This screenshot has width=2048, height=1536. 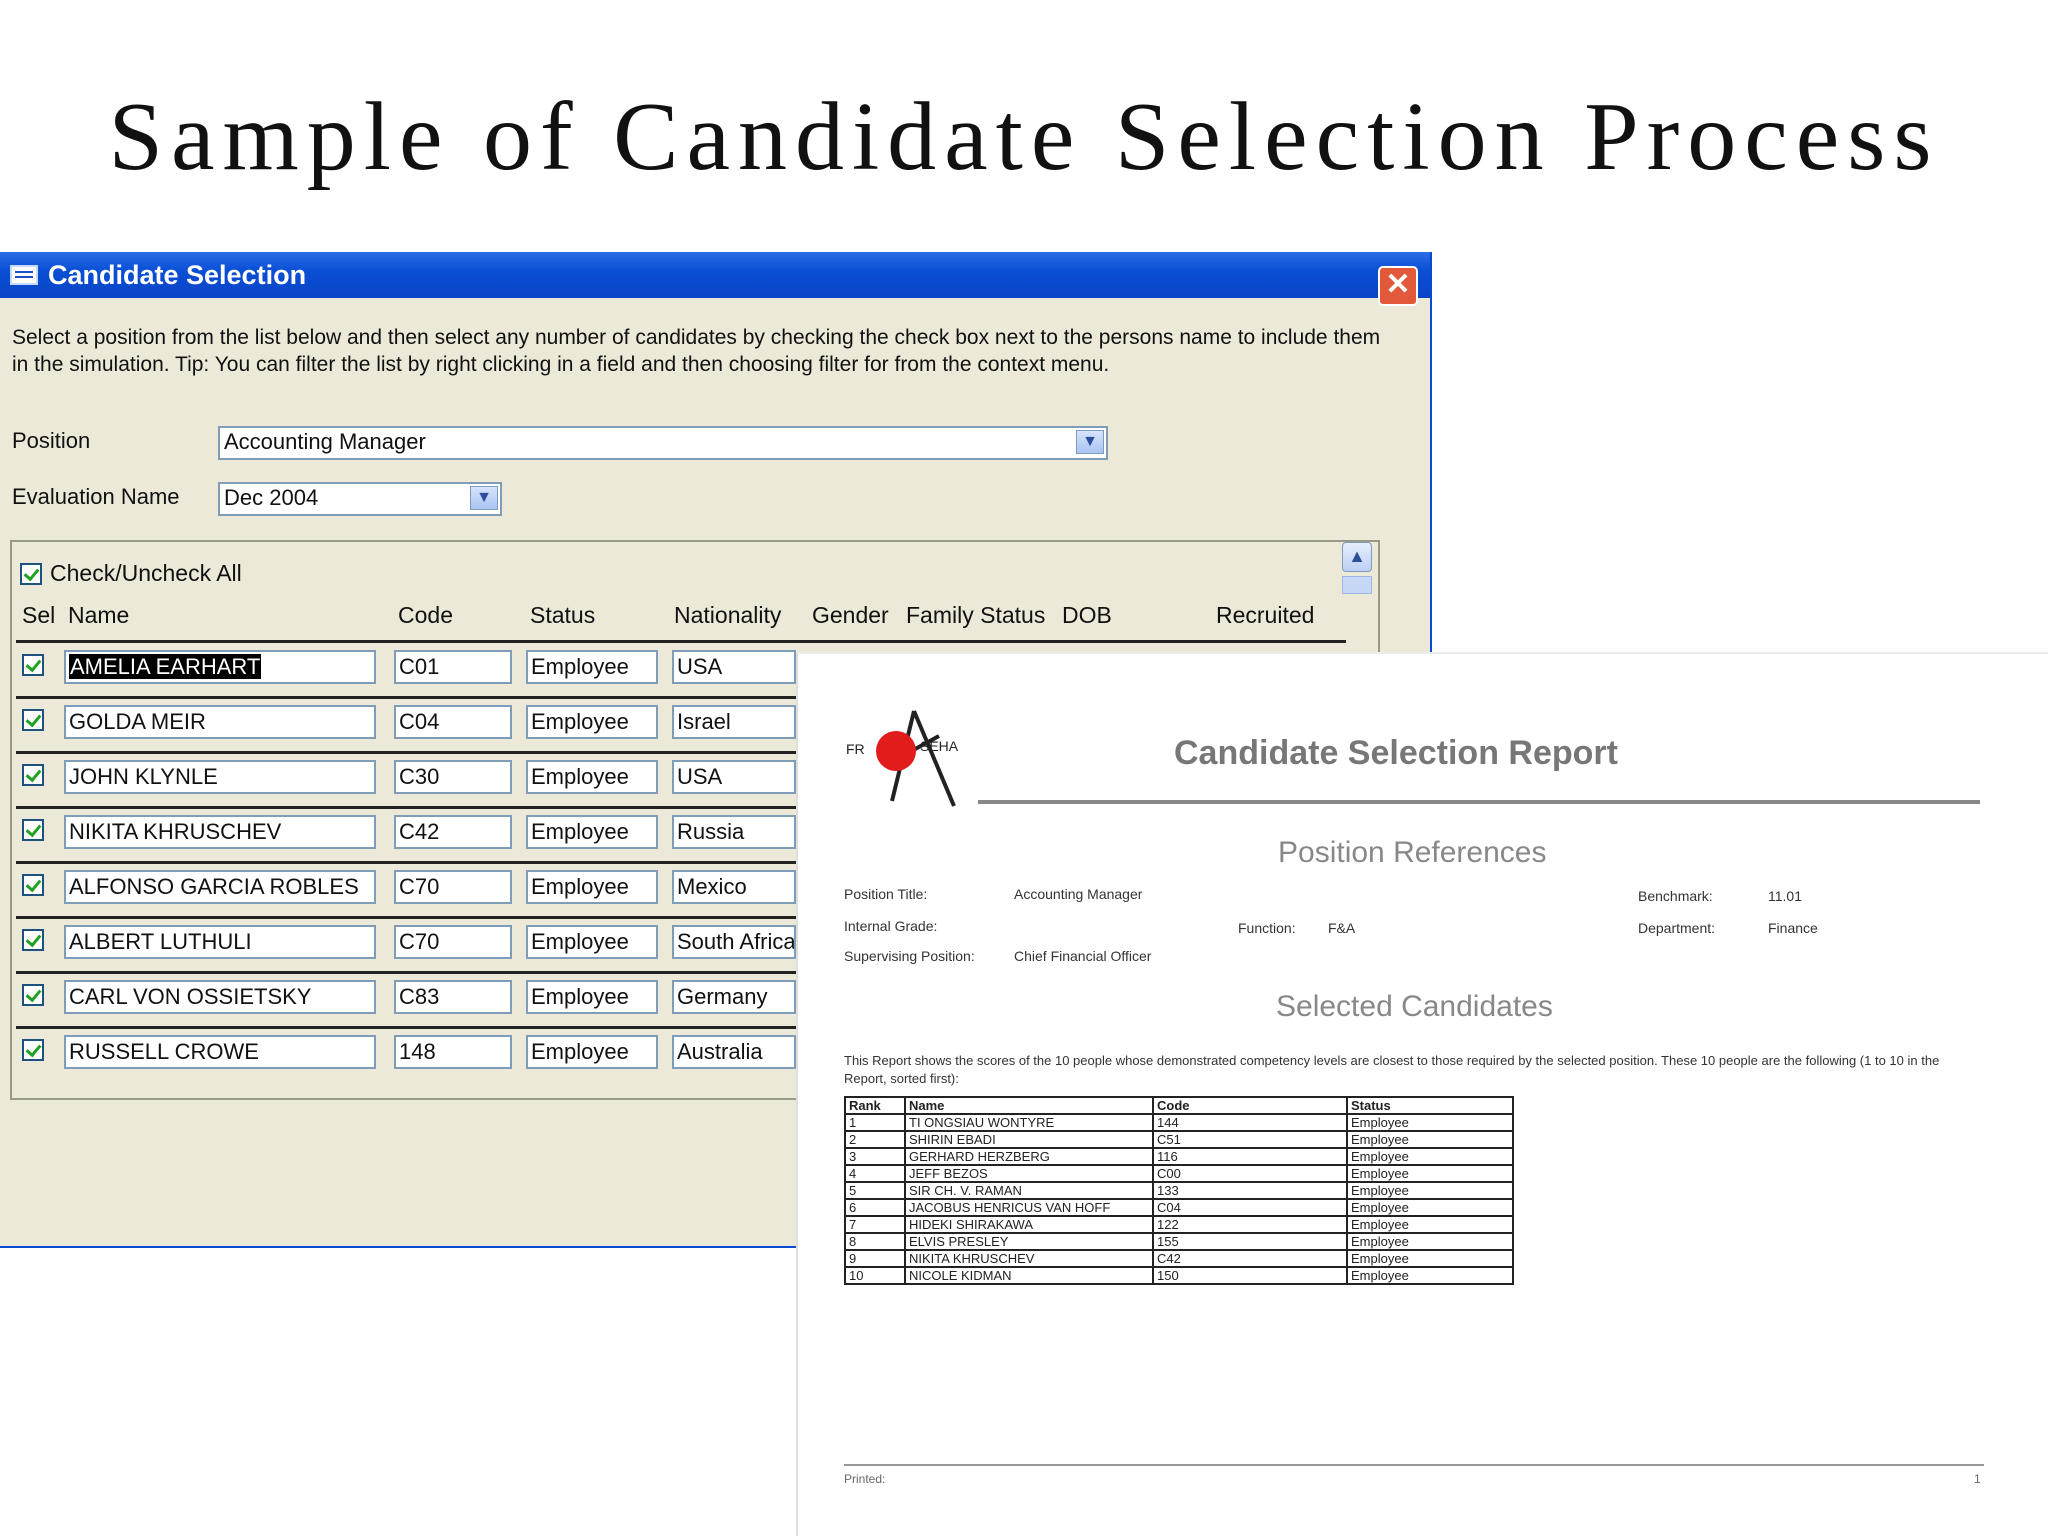 I want to click on department-value: Finance, so click(x=1793, y=928).